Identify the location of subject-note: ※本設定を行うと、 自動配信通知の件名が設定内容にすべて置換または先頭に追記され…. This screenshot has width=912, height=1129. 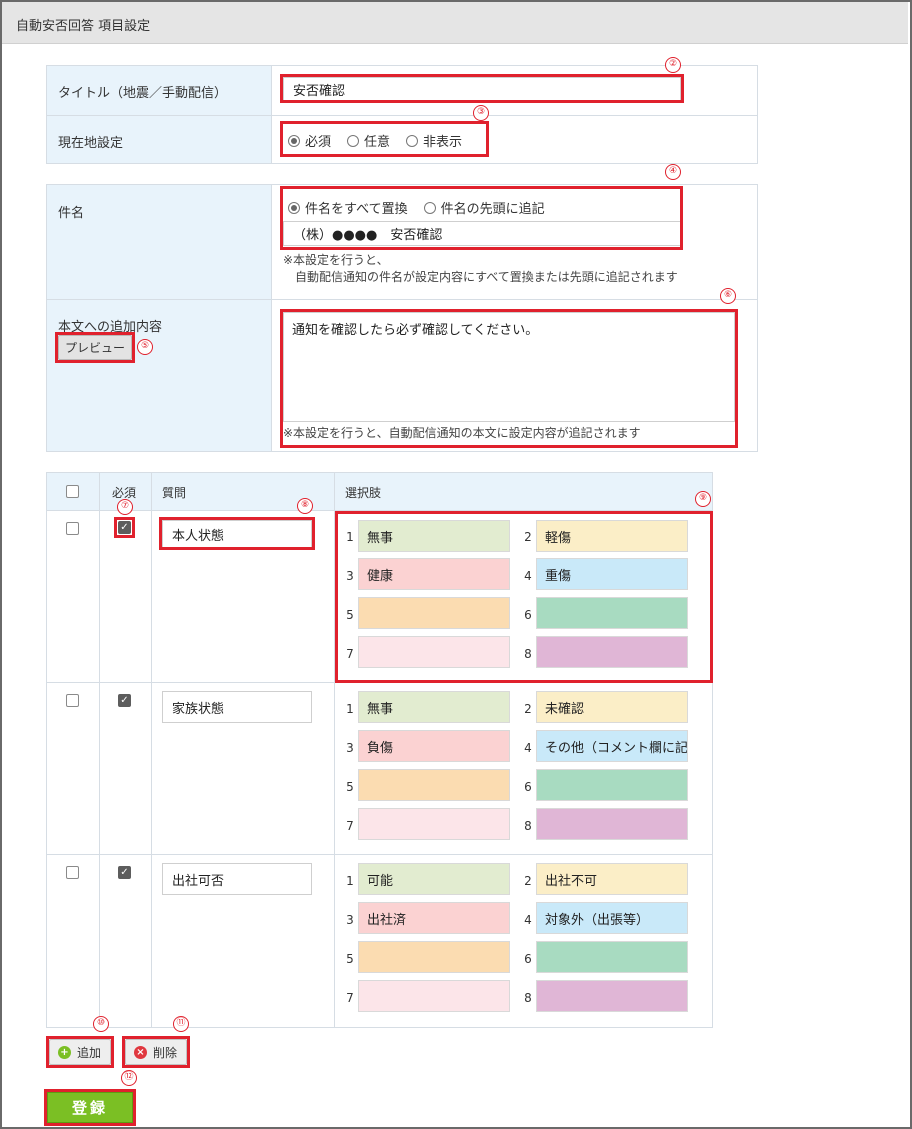
(480, 269).